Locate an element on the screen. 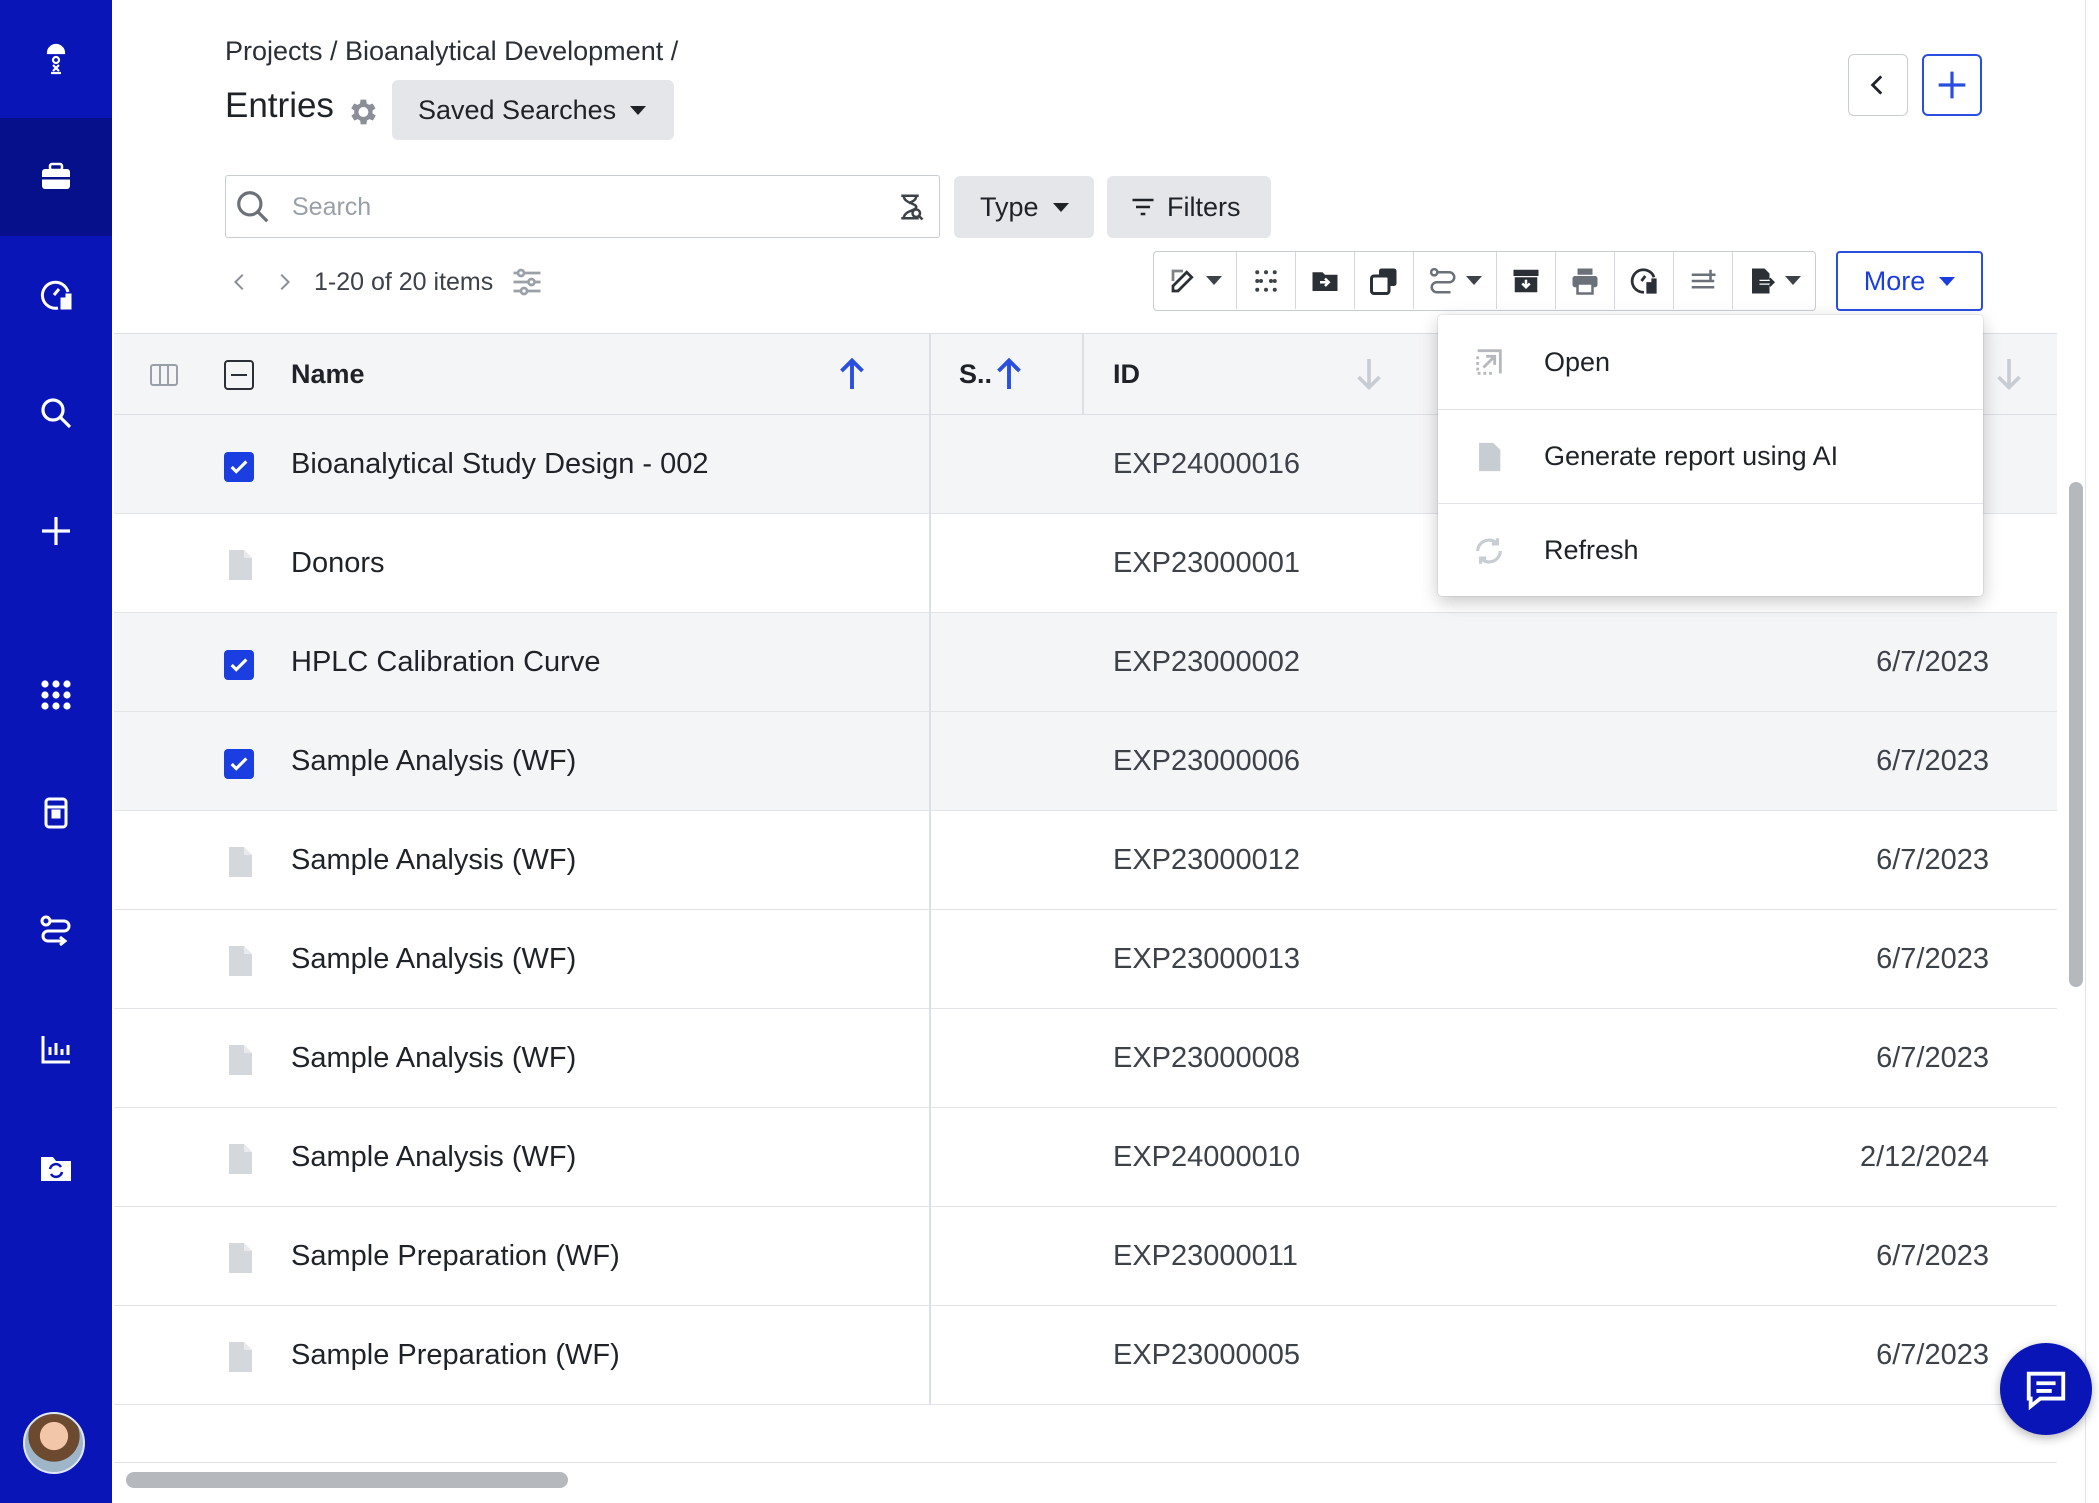  barcode-grid-icon is located at coordinates (1266, 280).